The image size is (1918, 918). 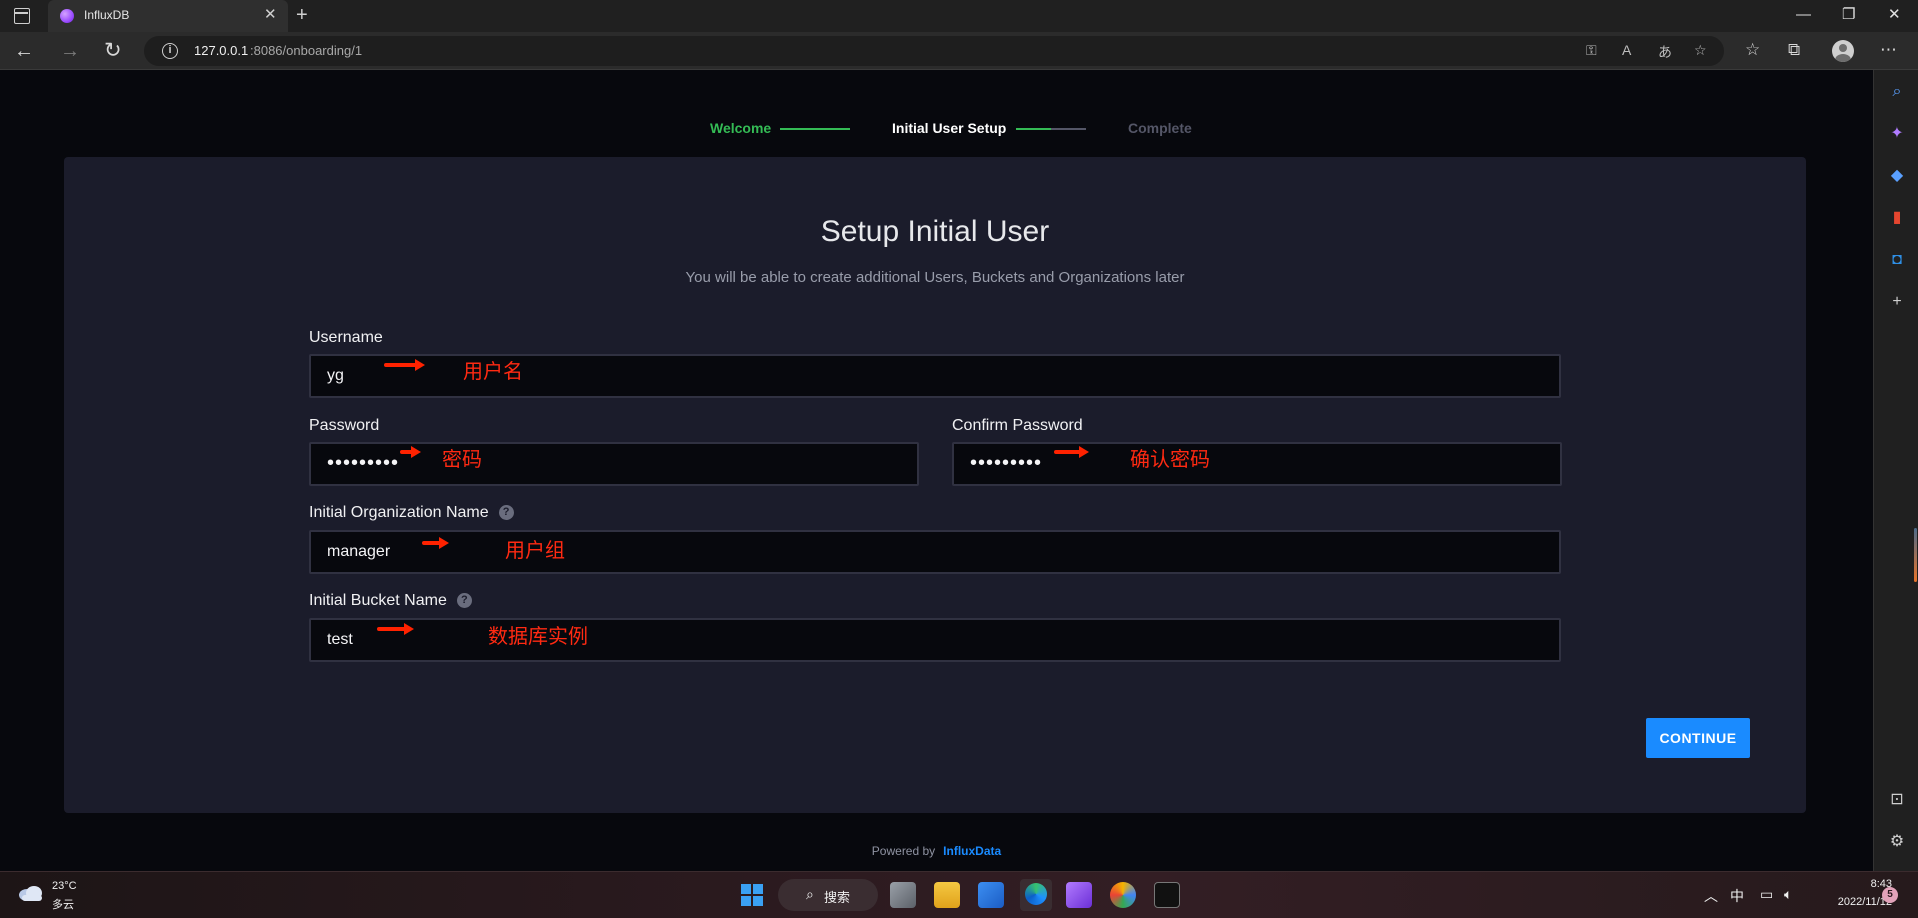 What do you see at coordinates (1626, 50) in the screenshot?
I see `read-aloud-icon: A` at bounding box center [1626, 50].